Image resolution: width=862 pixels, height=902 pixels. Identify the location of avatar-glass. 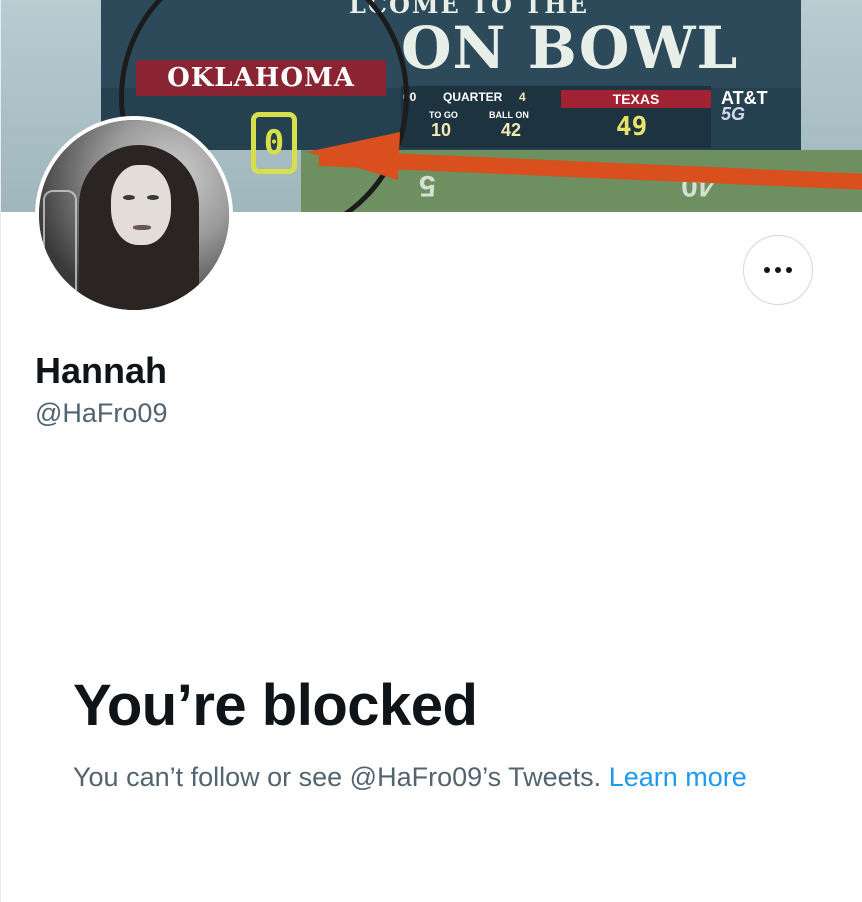
(60, 247).